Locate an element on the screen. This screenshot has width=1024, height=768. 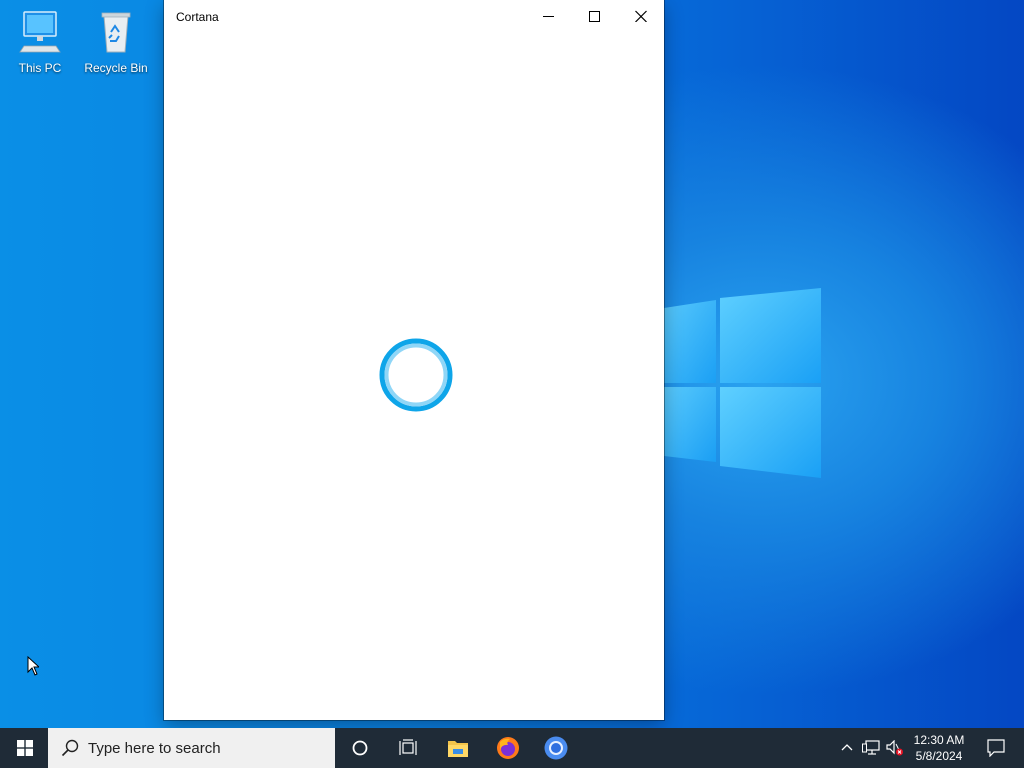
task-view-button is located at coordinates (408, 748).